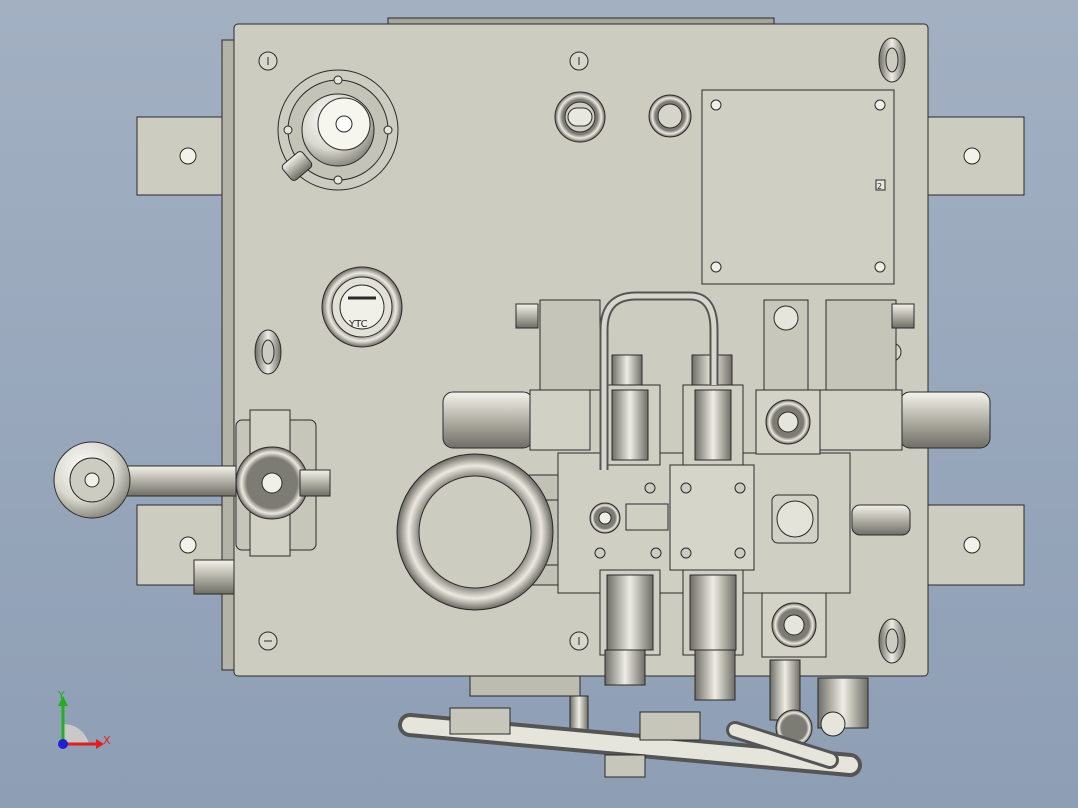 The width and height of the screenshot is (1078, 808). I want to click on drain-plug, so click(214, 577).